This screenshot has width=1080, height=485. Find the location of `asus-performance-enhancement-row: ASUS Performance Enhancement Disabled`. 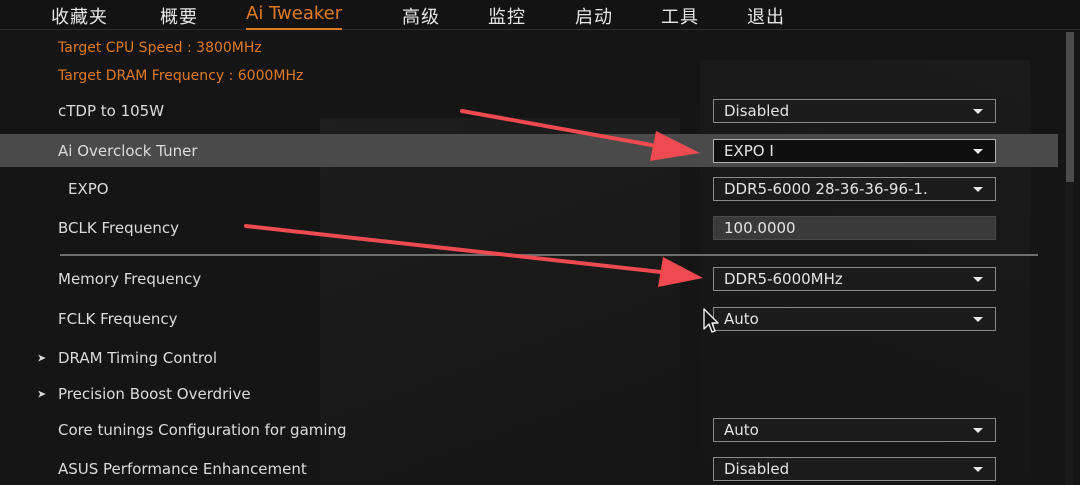

asus-performance-enhancement-row: ASUS Performance Enhancement Disabled is located at coordinates (529, 468).